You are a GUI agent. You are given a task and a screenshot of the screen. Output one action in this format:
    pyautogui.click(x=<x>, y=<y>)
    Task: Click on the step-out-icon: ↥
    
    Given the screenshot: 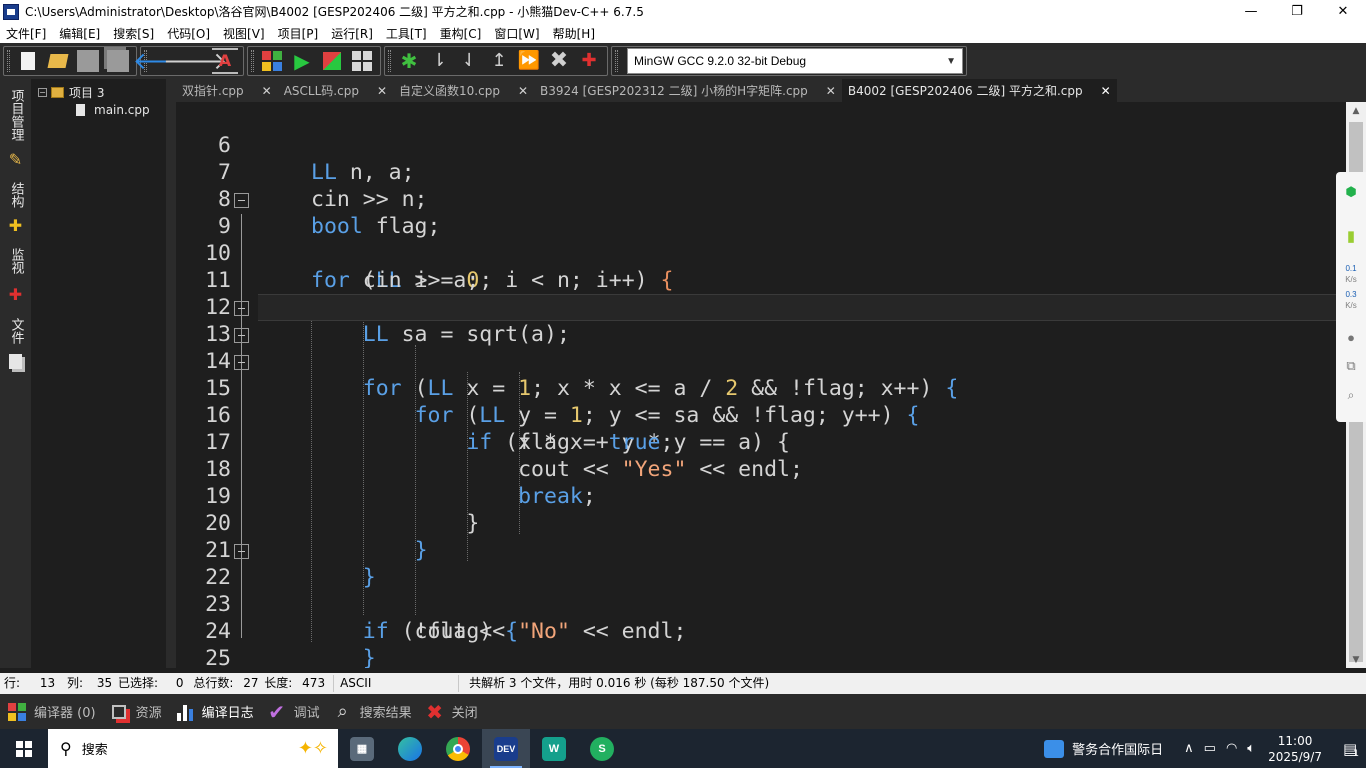 What is the action you would take?
    pyautogui.click(x=499, y=61)
    